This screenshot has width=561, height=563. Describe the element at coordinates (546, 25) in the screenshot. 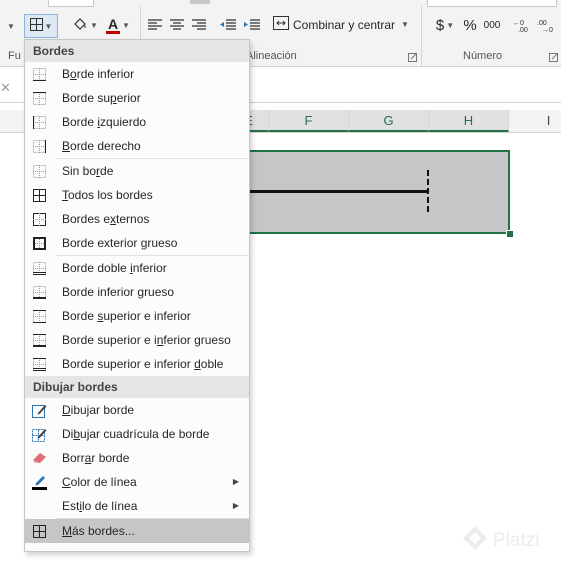

I see `decrease-decimal-icon: .00 →0` at that location.